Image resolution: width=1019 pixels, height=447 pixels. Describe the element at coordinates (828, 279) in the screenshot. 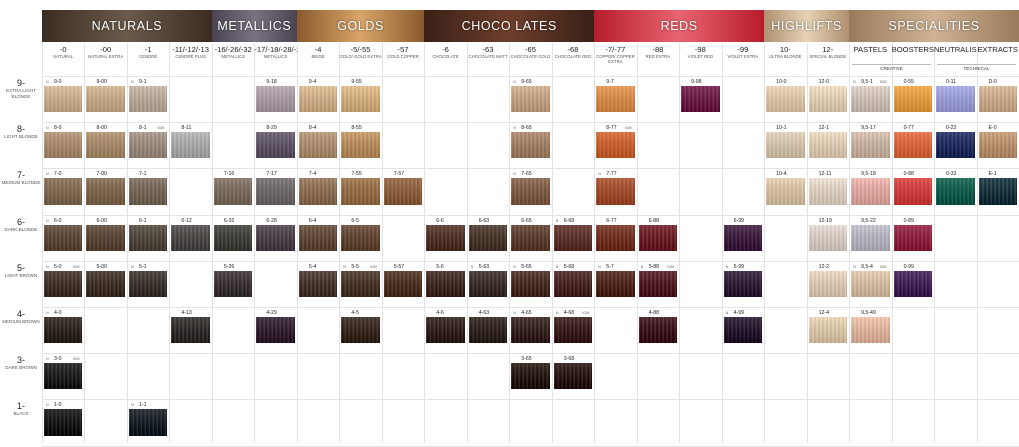

I see `shade-swatch: 12-2` at that location.